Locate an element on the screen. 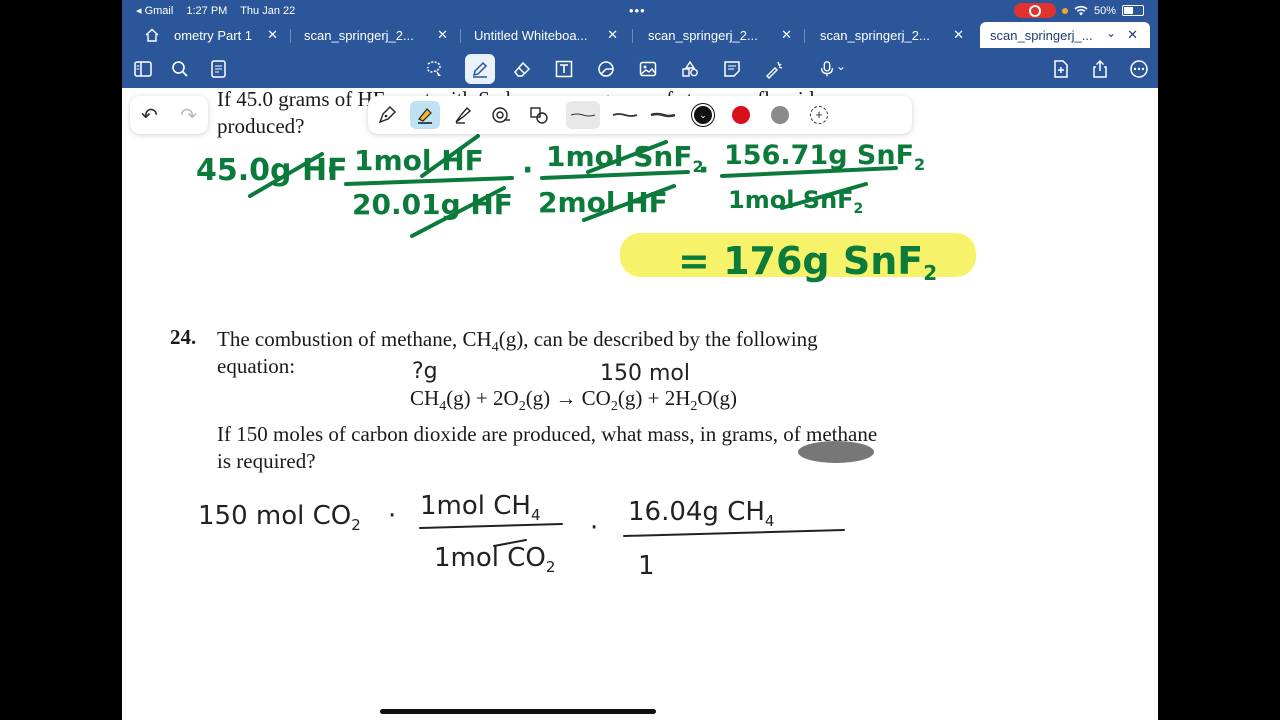 The image size is (1280, 720). shapes-icon is located at coordinates (606, 69).